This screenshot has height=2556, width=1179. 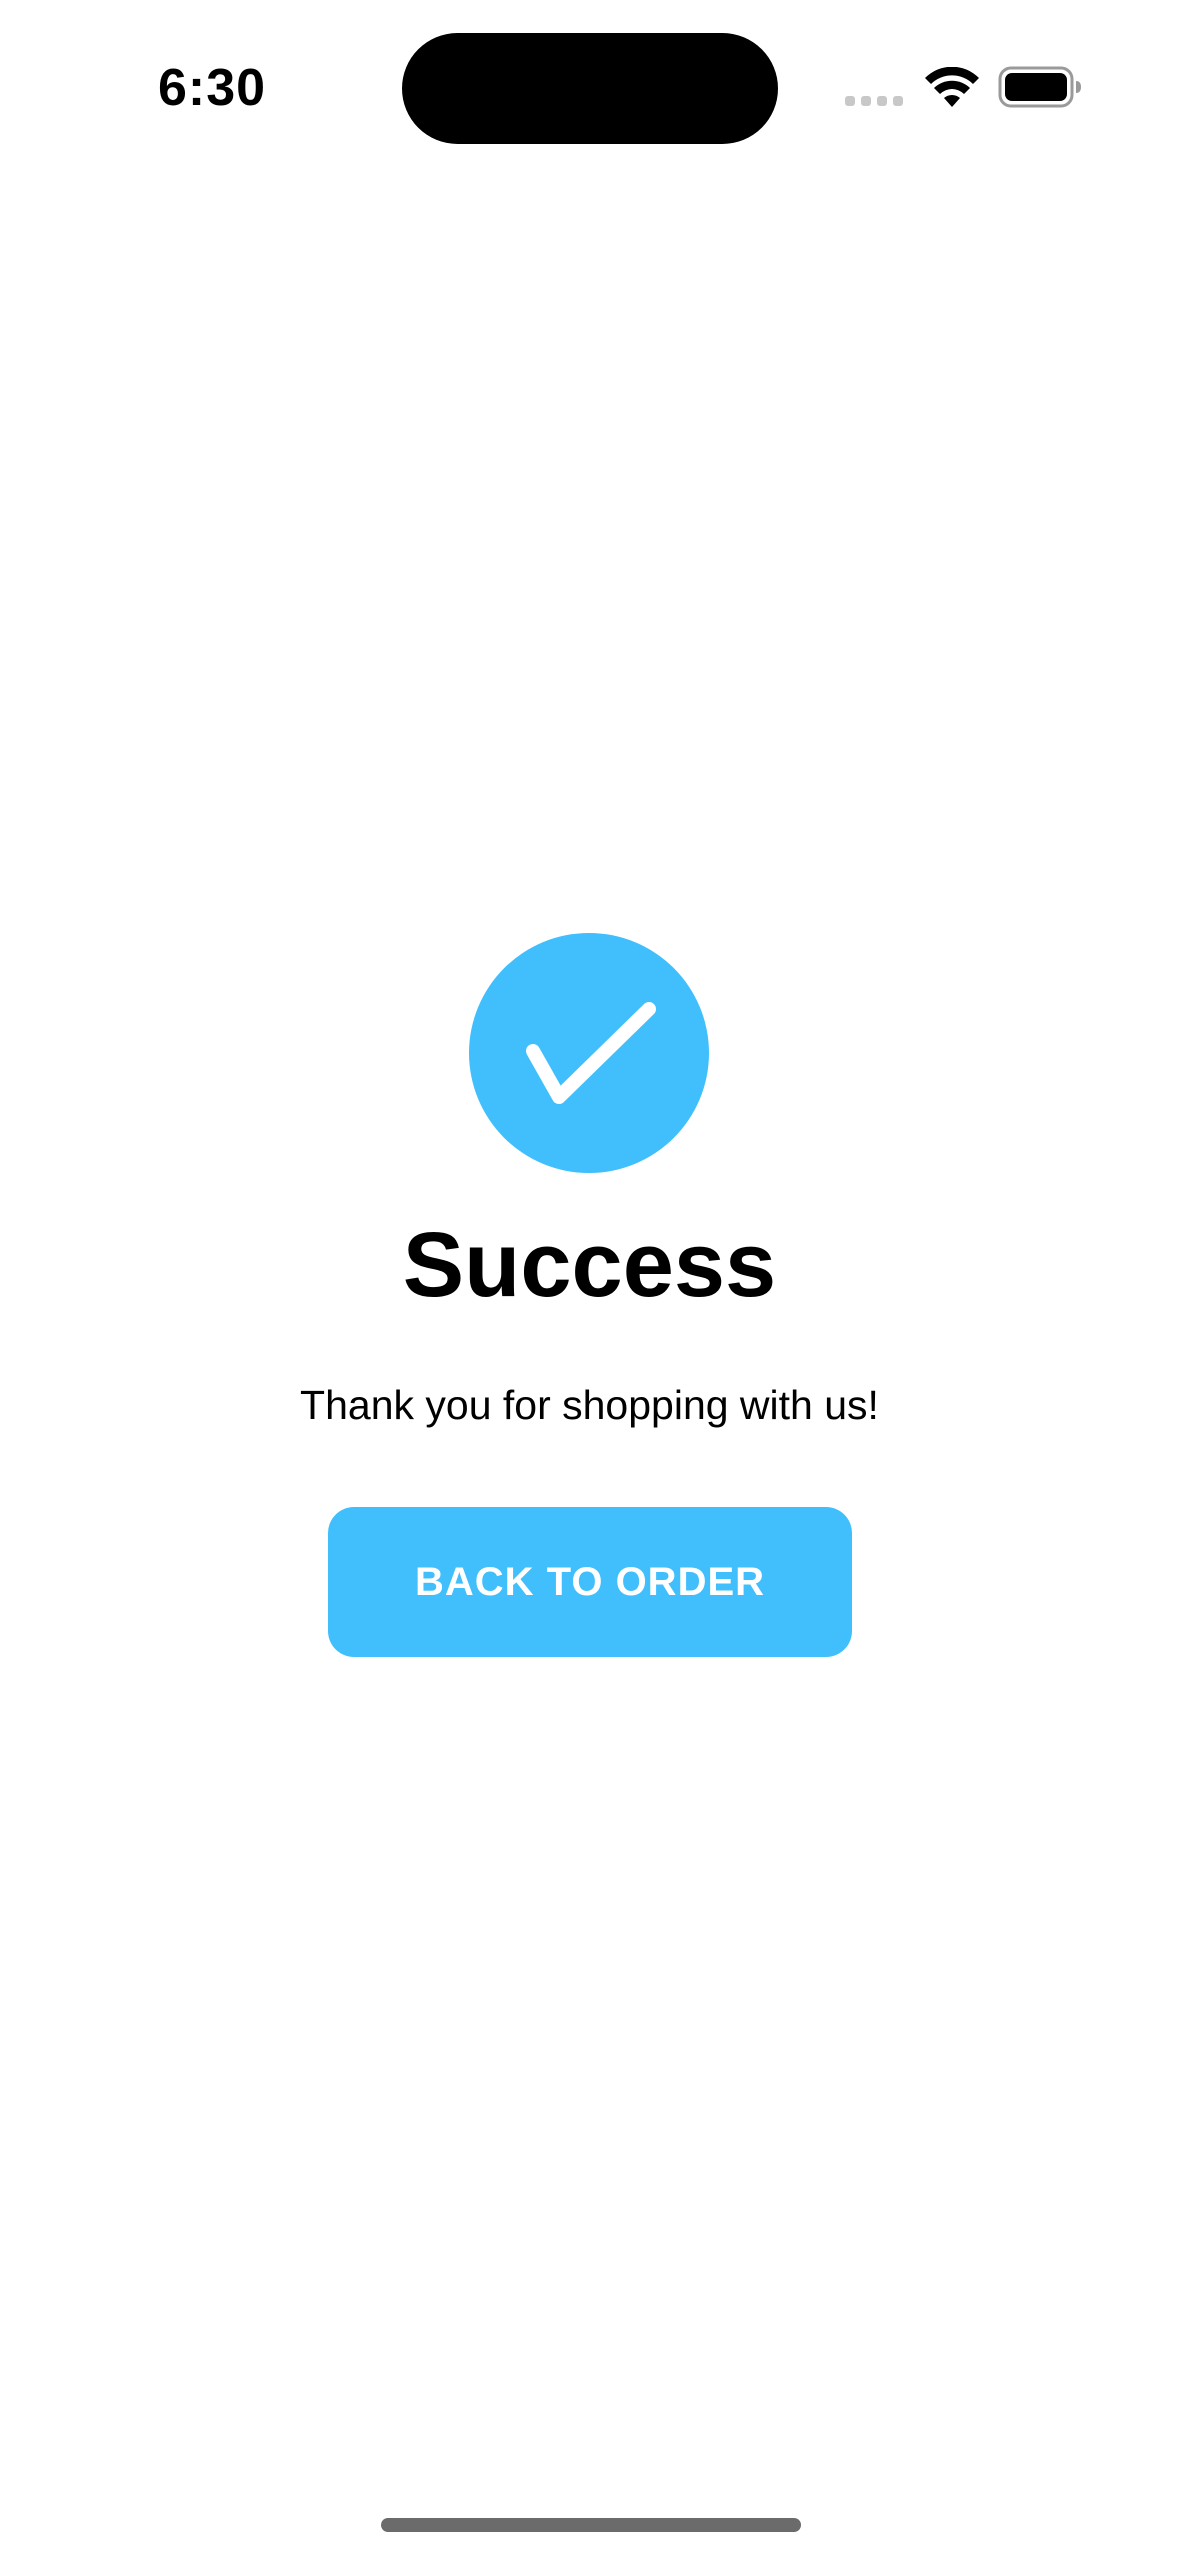 I want to click on dynamic-island, so click(x=590, y=88).